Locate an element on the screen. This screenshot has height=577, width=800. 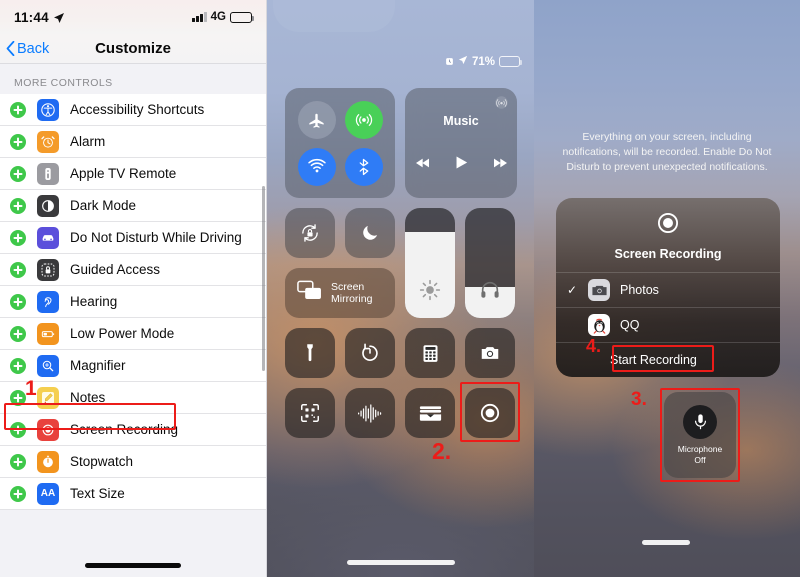
alarm-icon is located at coordinates (449, 61).